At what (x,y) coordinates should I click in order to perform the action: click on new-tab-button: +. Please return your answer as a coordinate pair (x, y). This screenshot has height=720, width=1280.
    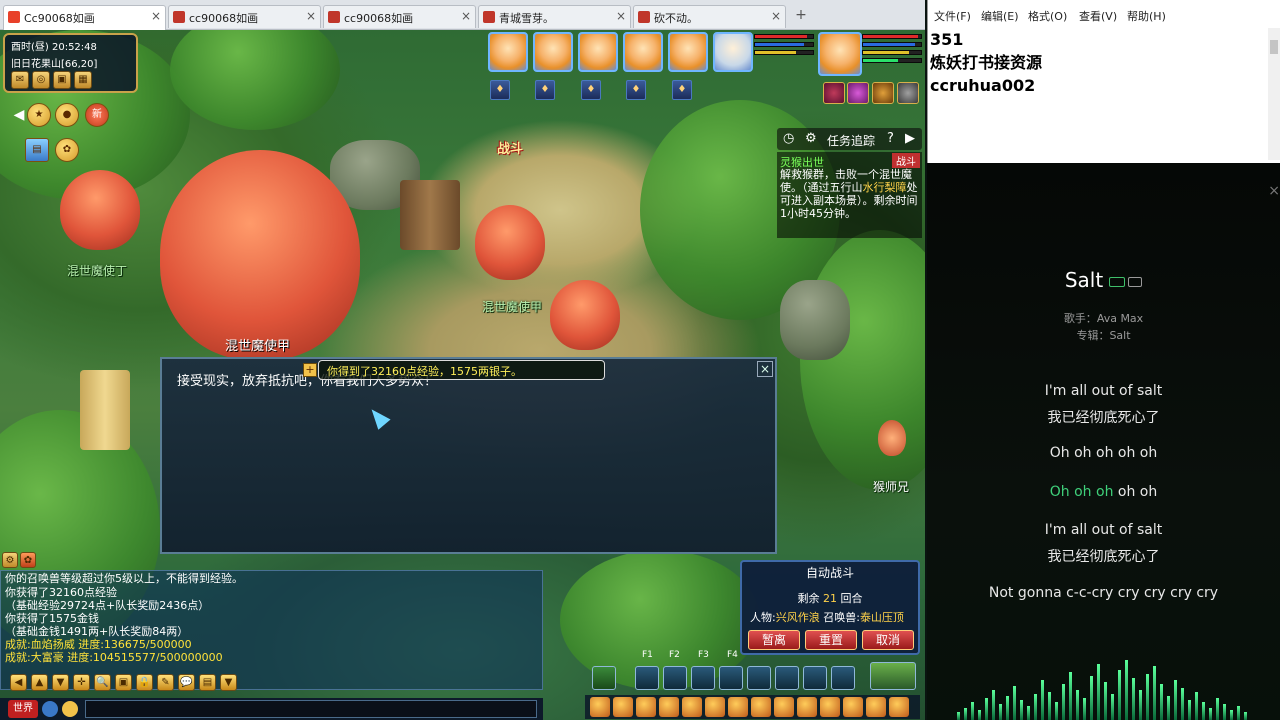
    Looking at the image, I should click on (801, 16).